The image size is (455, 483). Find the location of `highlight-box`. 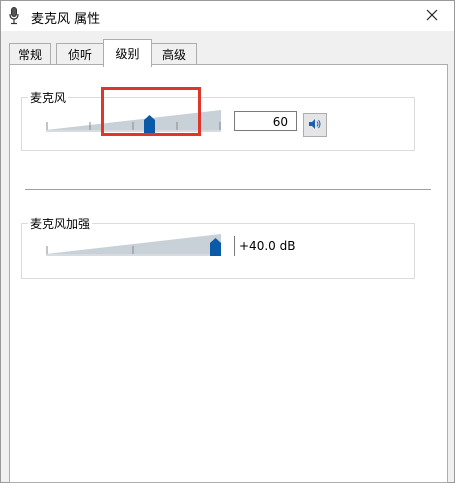

highlight-box is located at coordinates (151, 111).